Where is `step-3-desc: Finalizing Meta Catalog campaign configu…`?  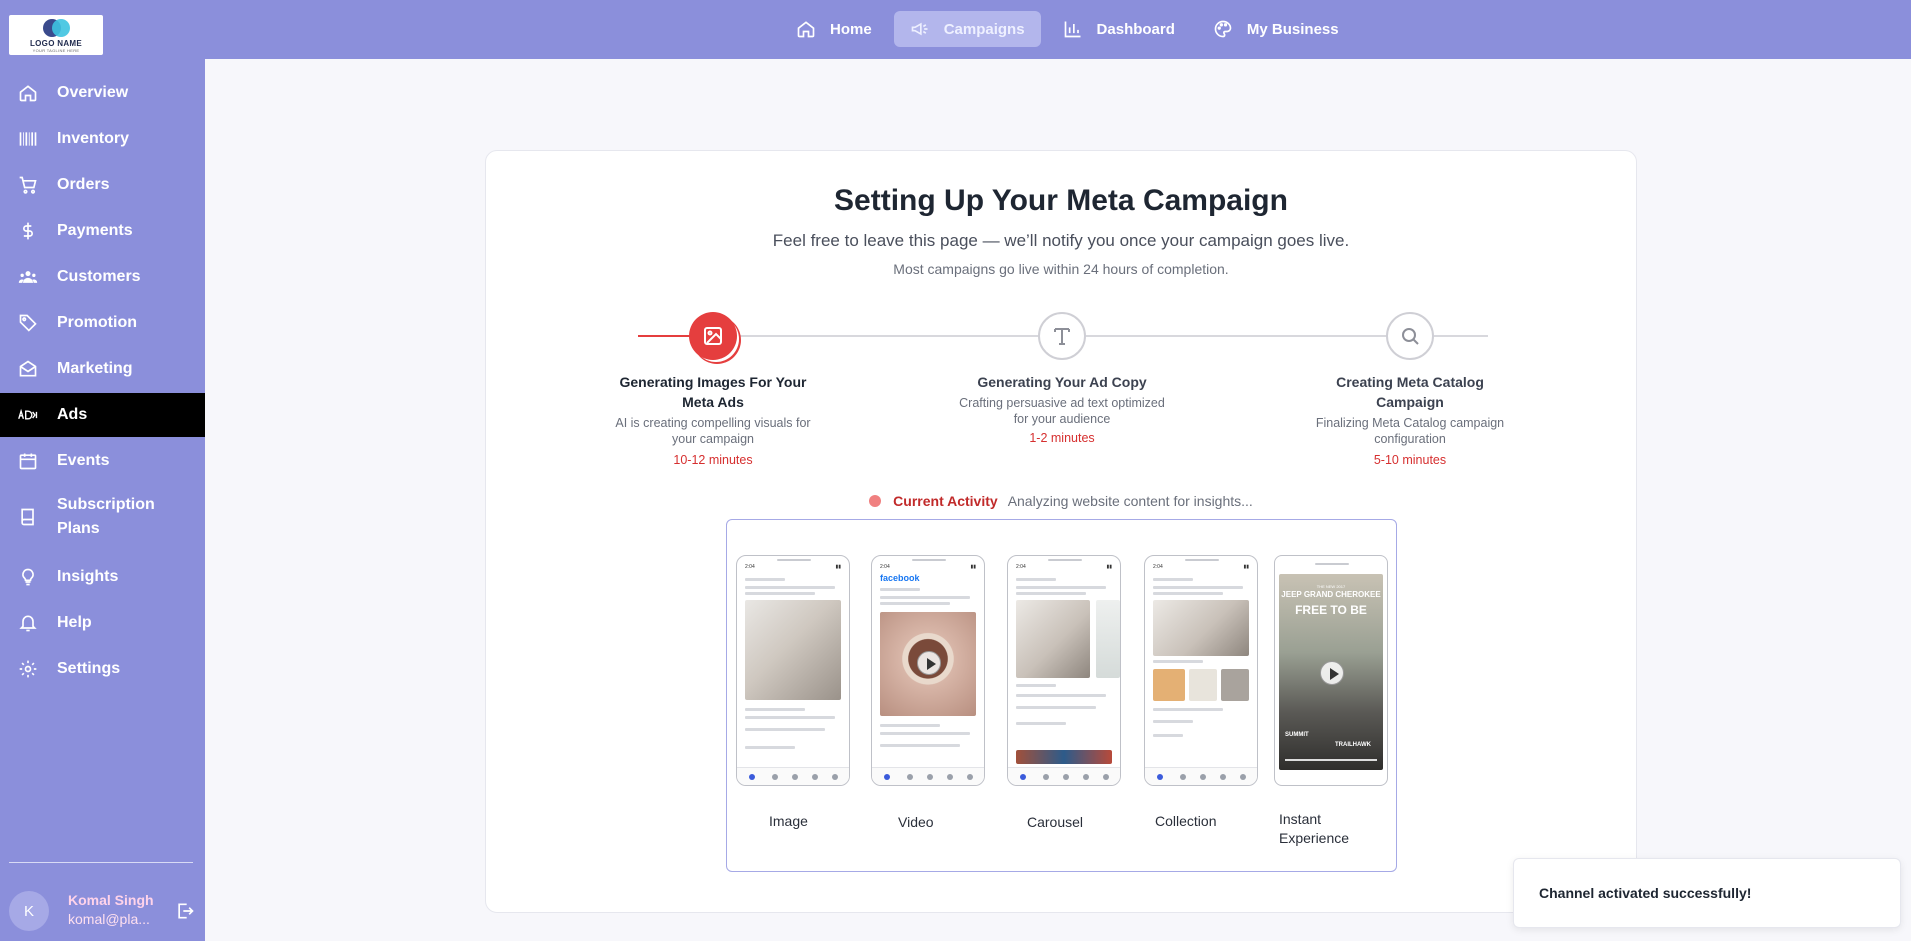 step-3-desc: Finalizing Meta Catalog campaign configu… is located at coordinates (1410, 431).